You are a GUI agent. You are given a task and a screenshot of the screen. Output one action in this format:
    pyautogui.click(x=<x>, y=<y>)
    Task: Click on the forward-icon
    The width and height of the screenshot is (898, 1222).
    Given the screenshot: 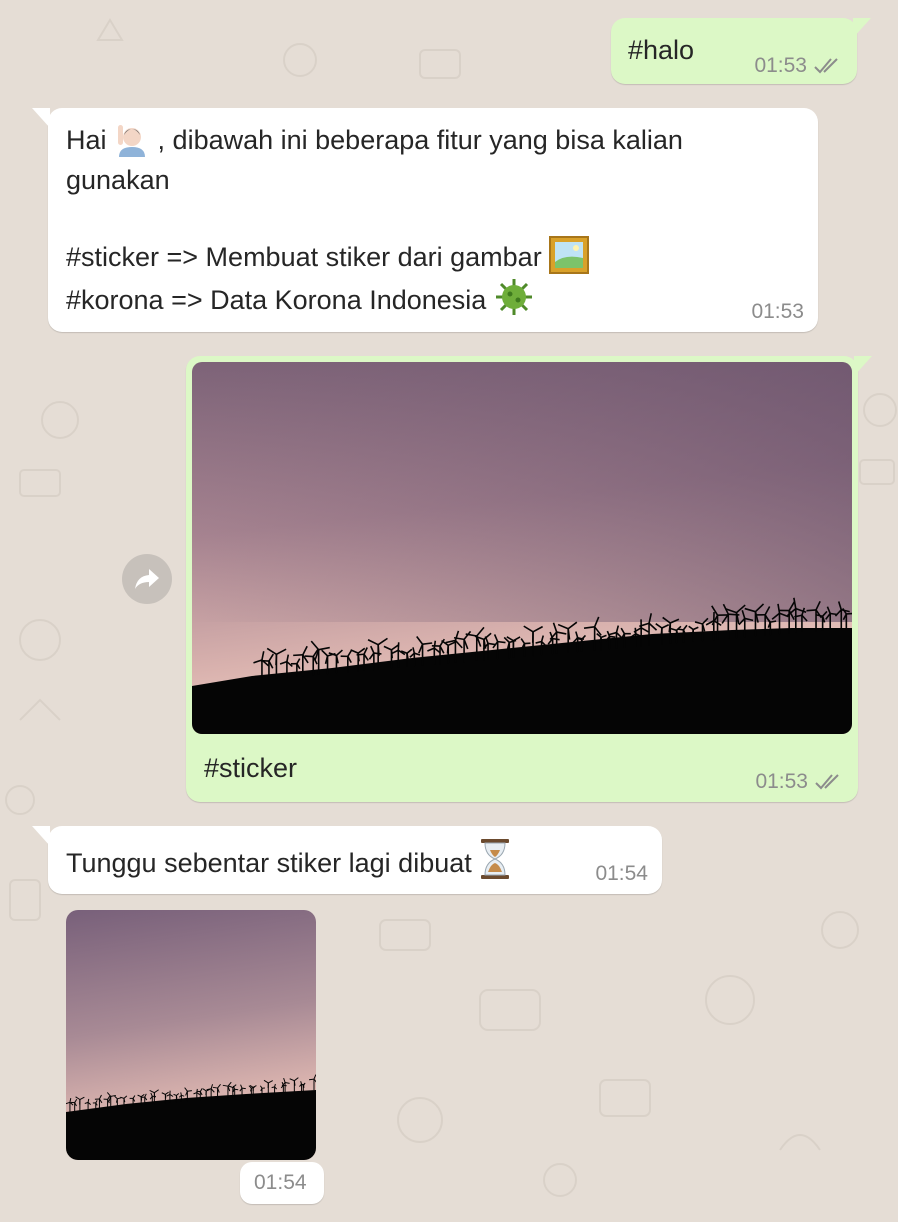 What is the action you would take?
    pyautogui.click(x=147, y=579)
    